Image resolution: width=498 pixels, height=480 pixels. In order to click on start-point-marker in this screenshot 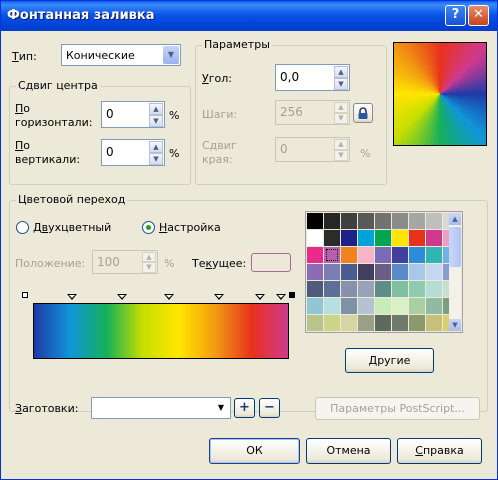, I will do `click(25, 295)`.